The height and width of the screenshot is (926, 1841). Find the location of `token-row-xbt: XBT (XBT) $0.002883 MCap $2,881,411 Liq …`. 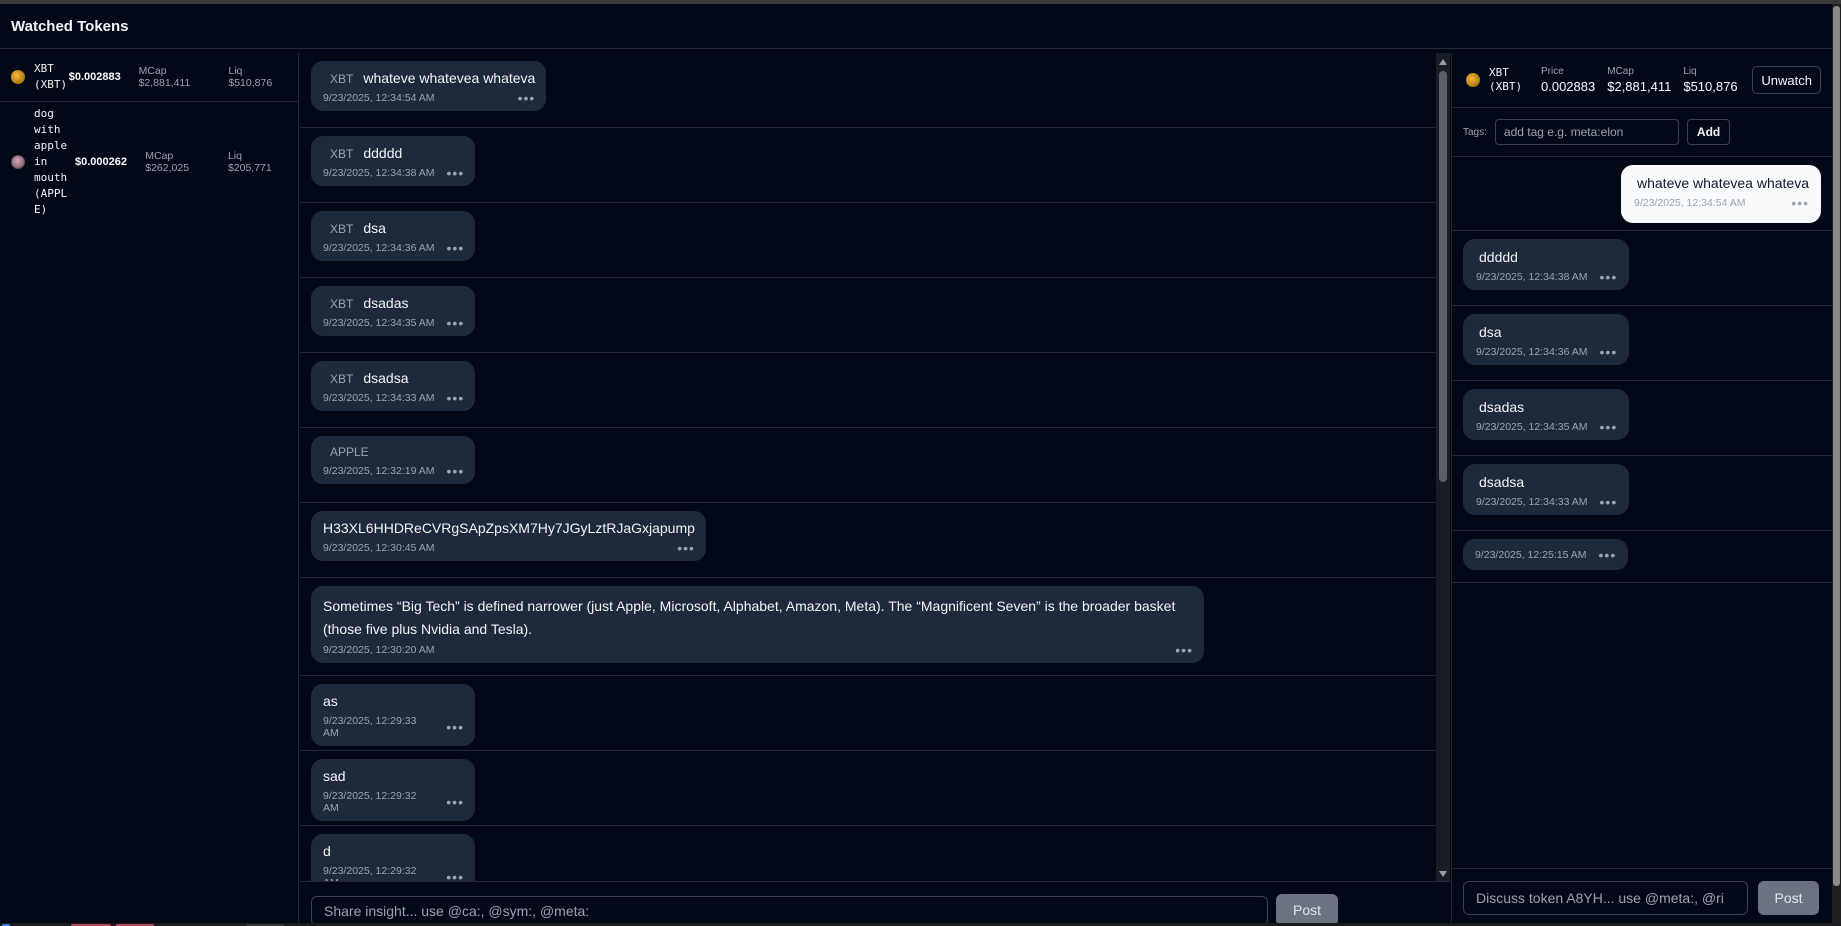

token-row-xbt: XBT (XBT) $0.002883 MCap $2,881,411 Liq … is located at coordinates (149, 77).